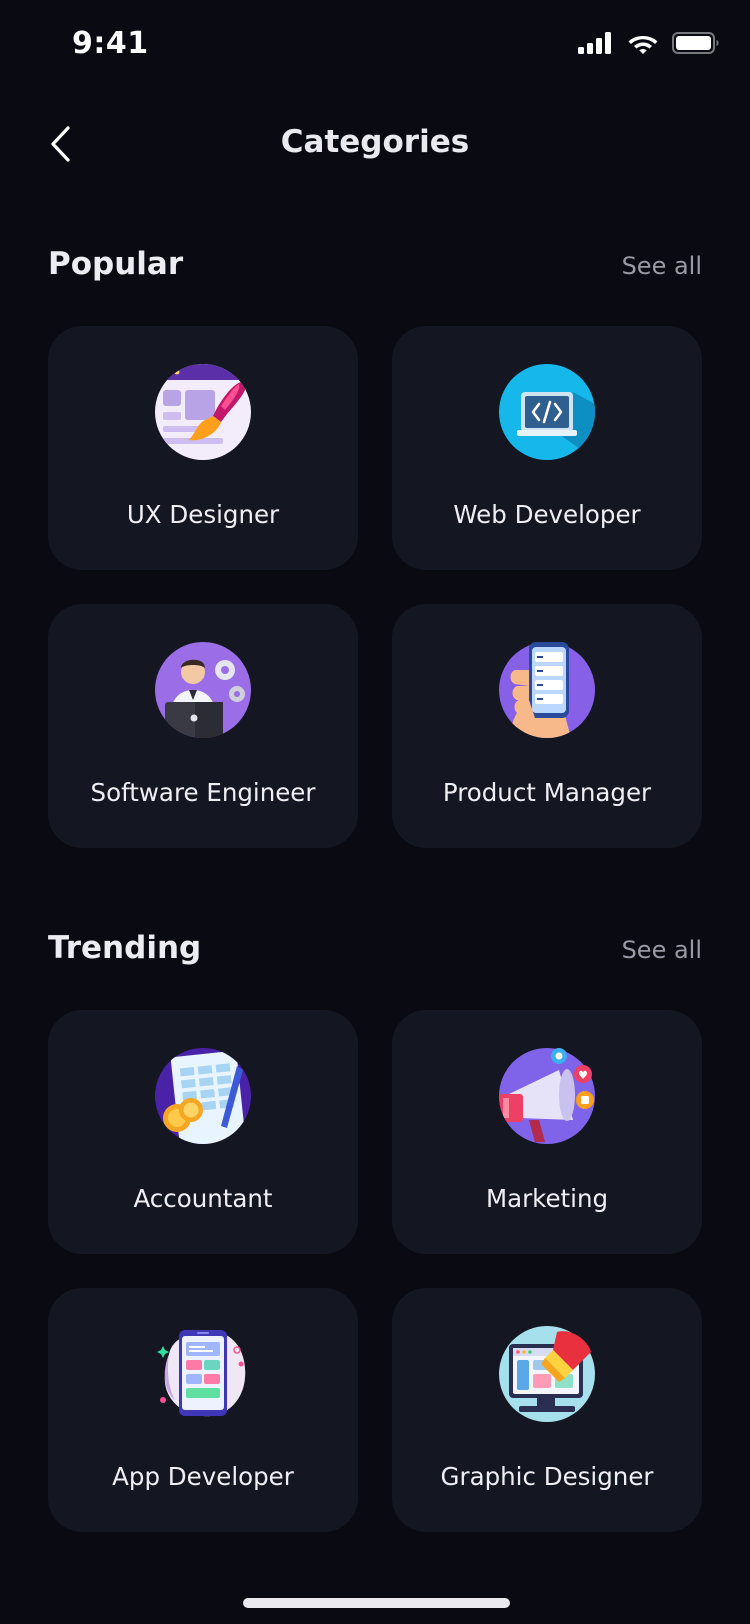  I want to click on category-card-ux-designer: UX Designer, so click(203, 448).